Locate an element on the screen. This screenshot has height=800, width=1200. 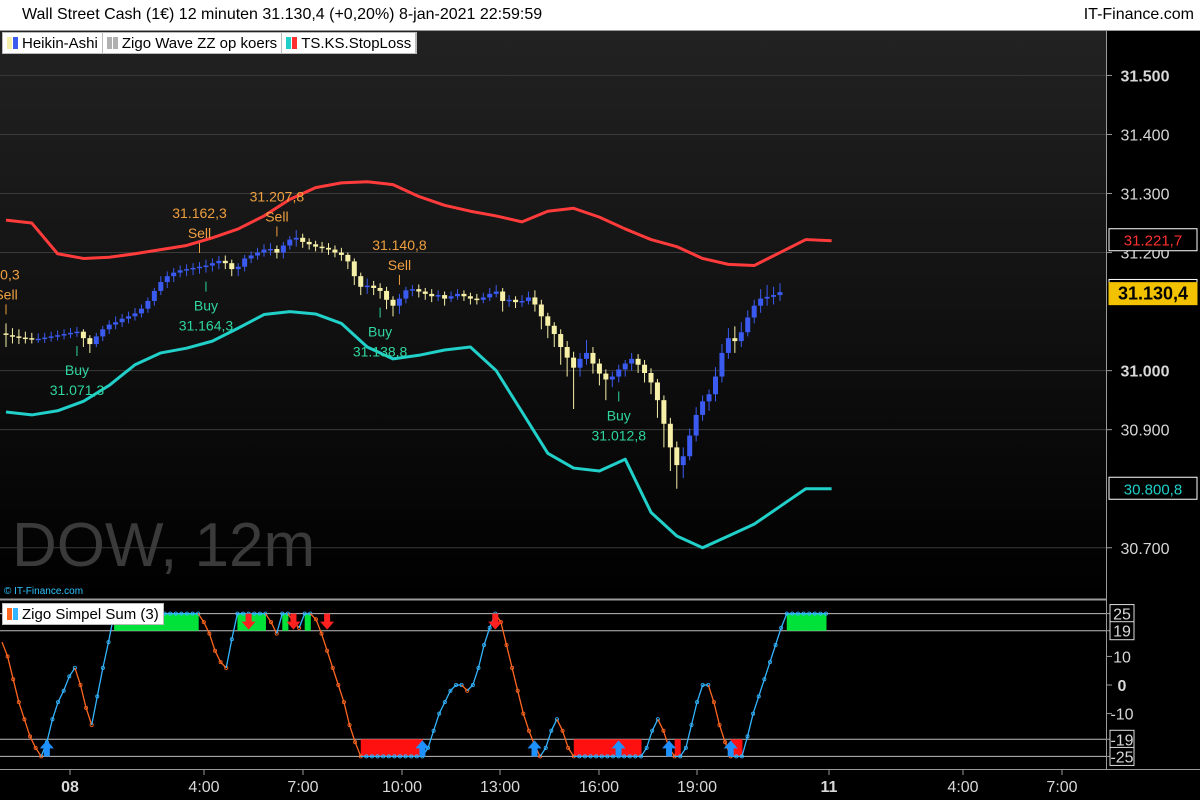
legend-label: Zigo Wave ZZ op koers is located at coordinates (199, 43).